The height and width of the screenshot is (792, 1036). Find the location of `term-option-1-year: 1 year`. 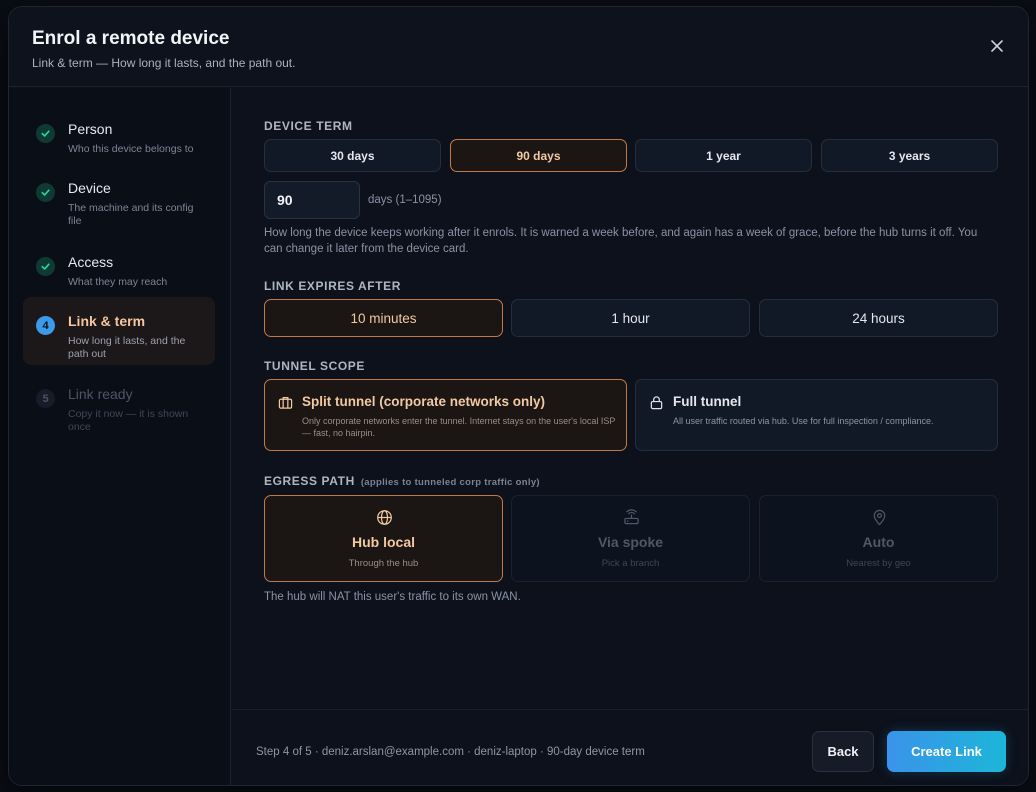

term-option-1-year: 1 year is located at coordinates (723, 155).